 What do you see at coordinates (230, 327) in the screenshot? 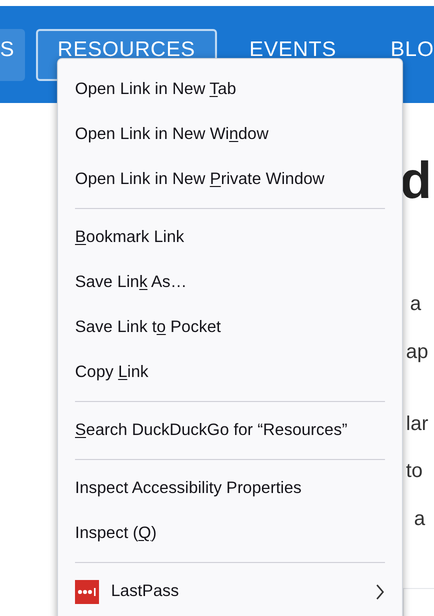
I see `menu-item: Save Link to Pocket` at bounding box center [230, 327].